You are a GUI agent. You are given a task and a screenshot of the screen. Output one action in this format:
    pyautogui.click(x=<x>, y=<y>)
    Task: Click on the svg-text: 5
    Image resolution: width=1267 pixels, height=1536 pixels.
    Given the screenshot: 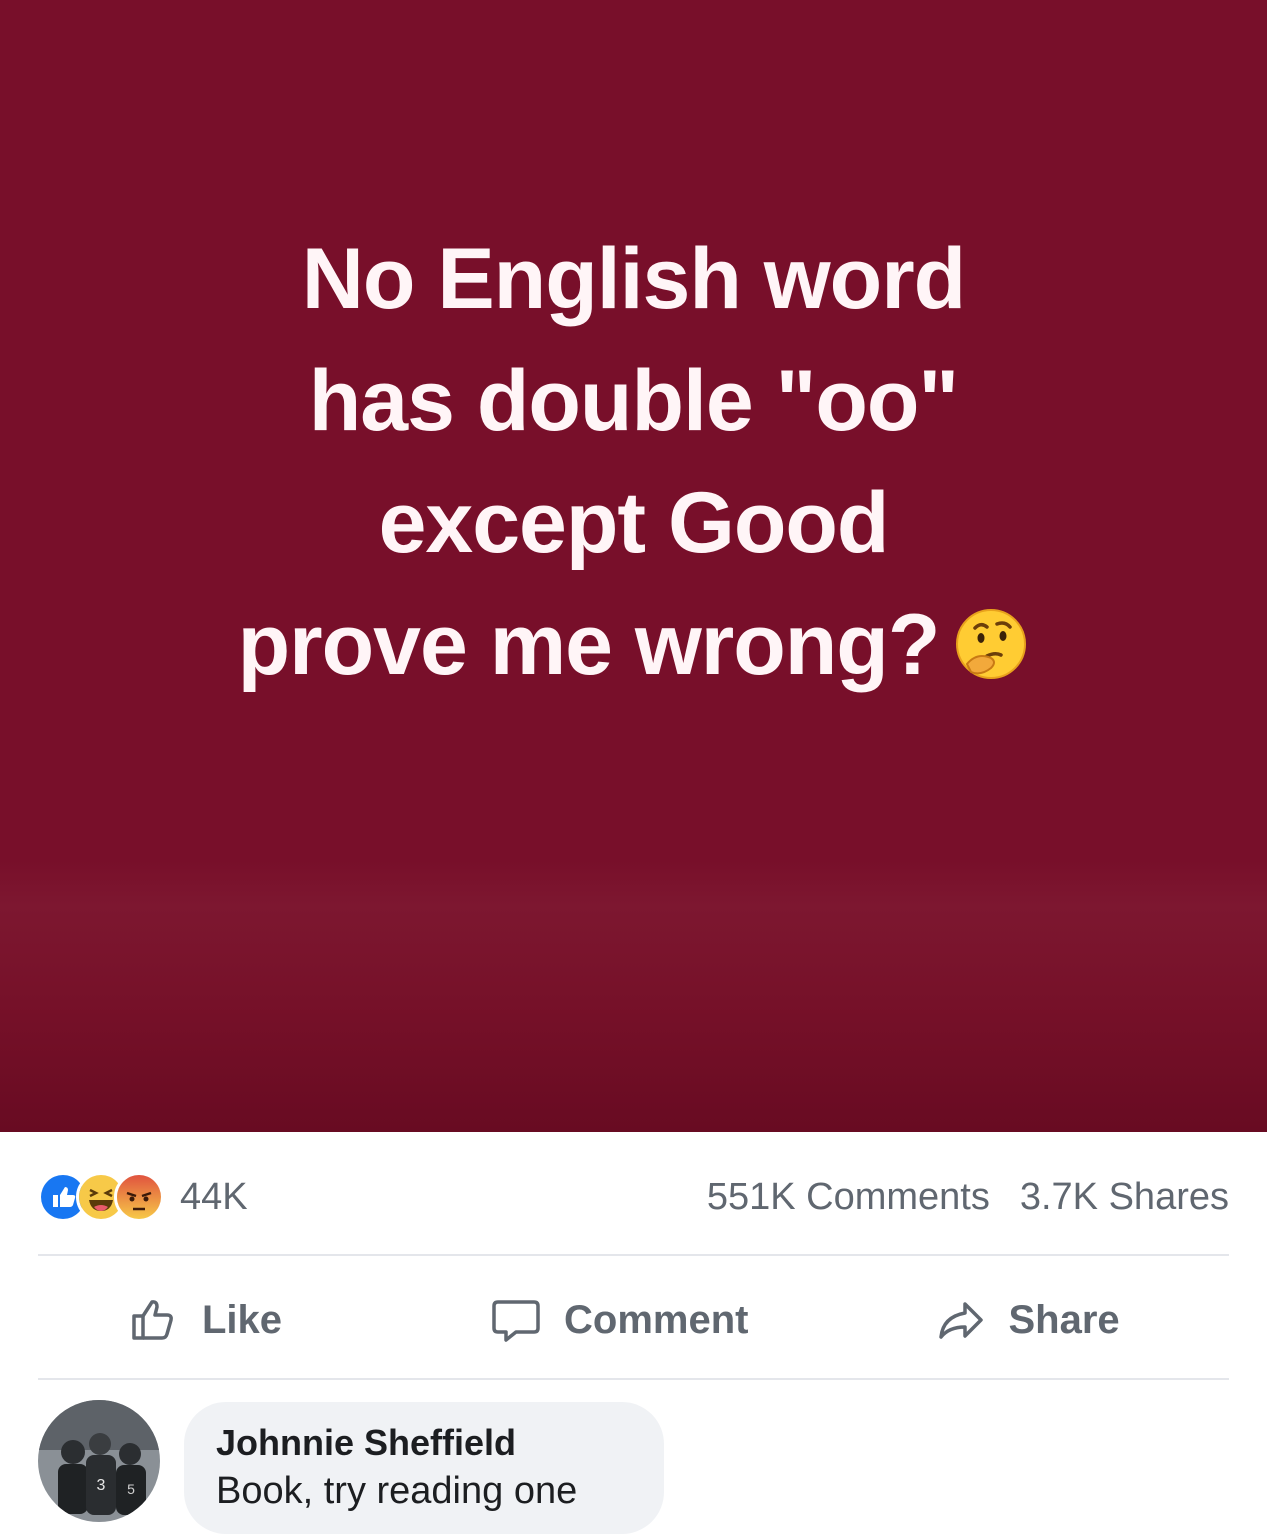 What is the action you would take?
    pyautogui.click(x=131, y=1489)
    